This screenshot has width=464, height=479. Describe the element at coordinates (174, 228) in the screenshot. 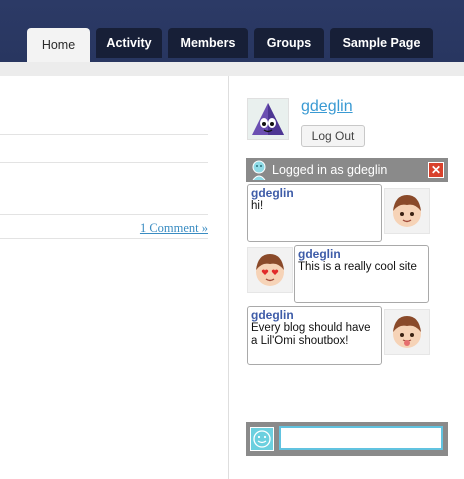

I see `comments-link: 1 Comment »` at that location.